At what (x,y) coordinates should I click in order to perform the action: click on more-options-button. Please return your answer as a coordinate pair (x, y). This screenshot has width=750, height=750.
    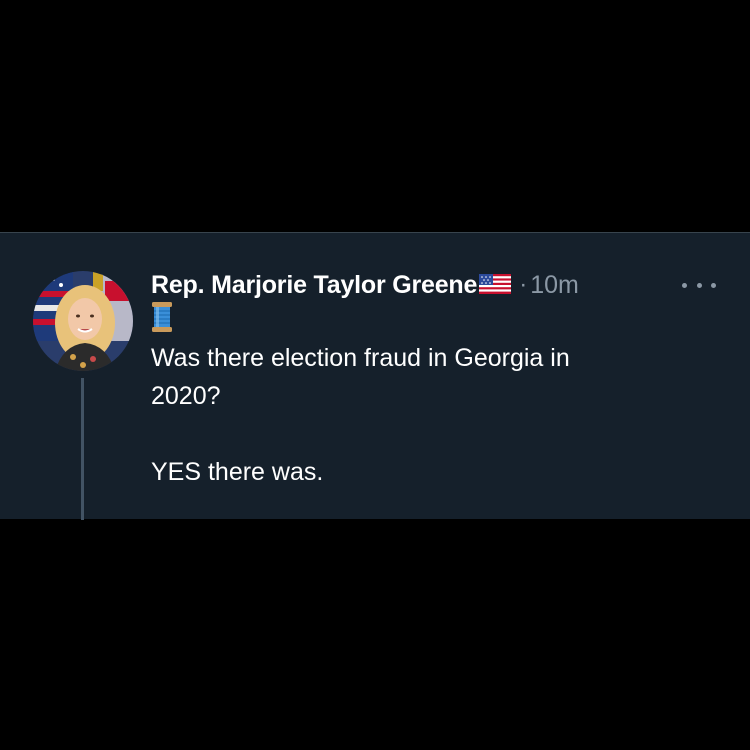
    Looking at the image, I should click on (699, 285).